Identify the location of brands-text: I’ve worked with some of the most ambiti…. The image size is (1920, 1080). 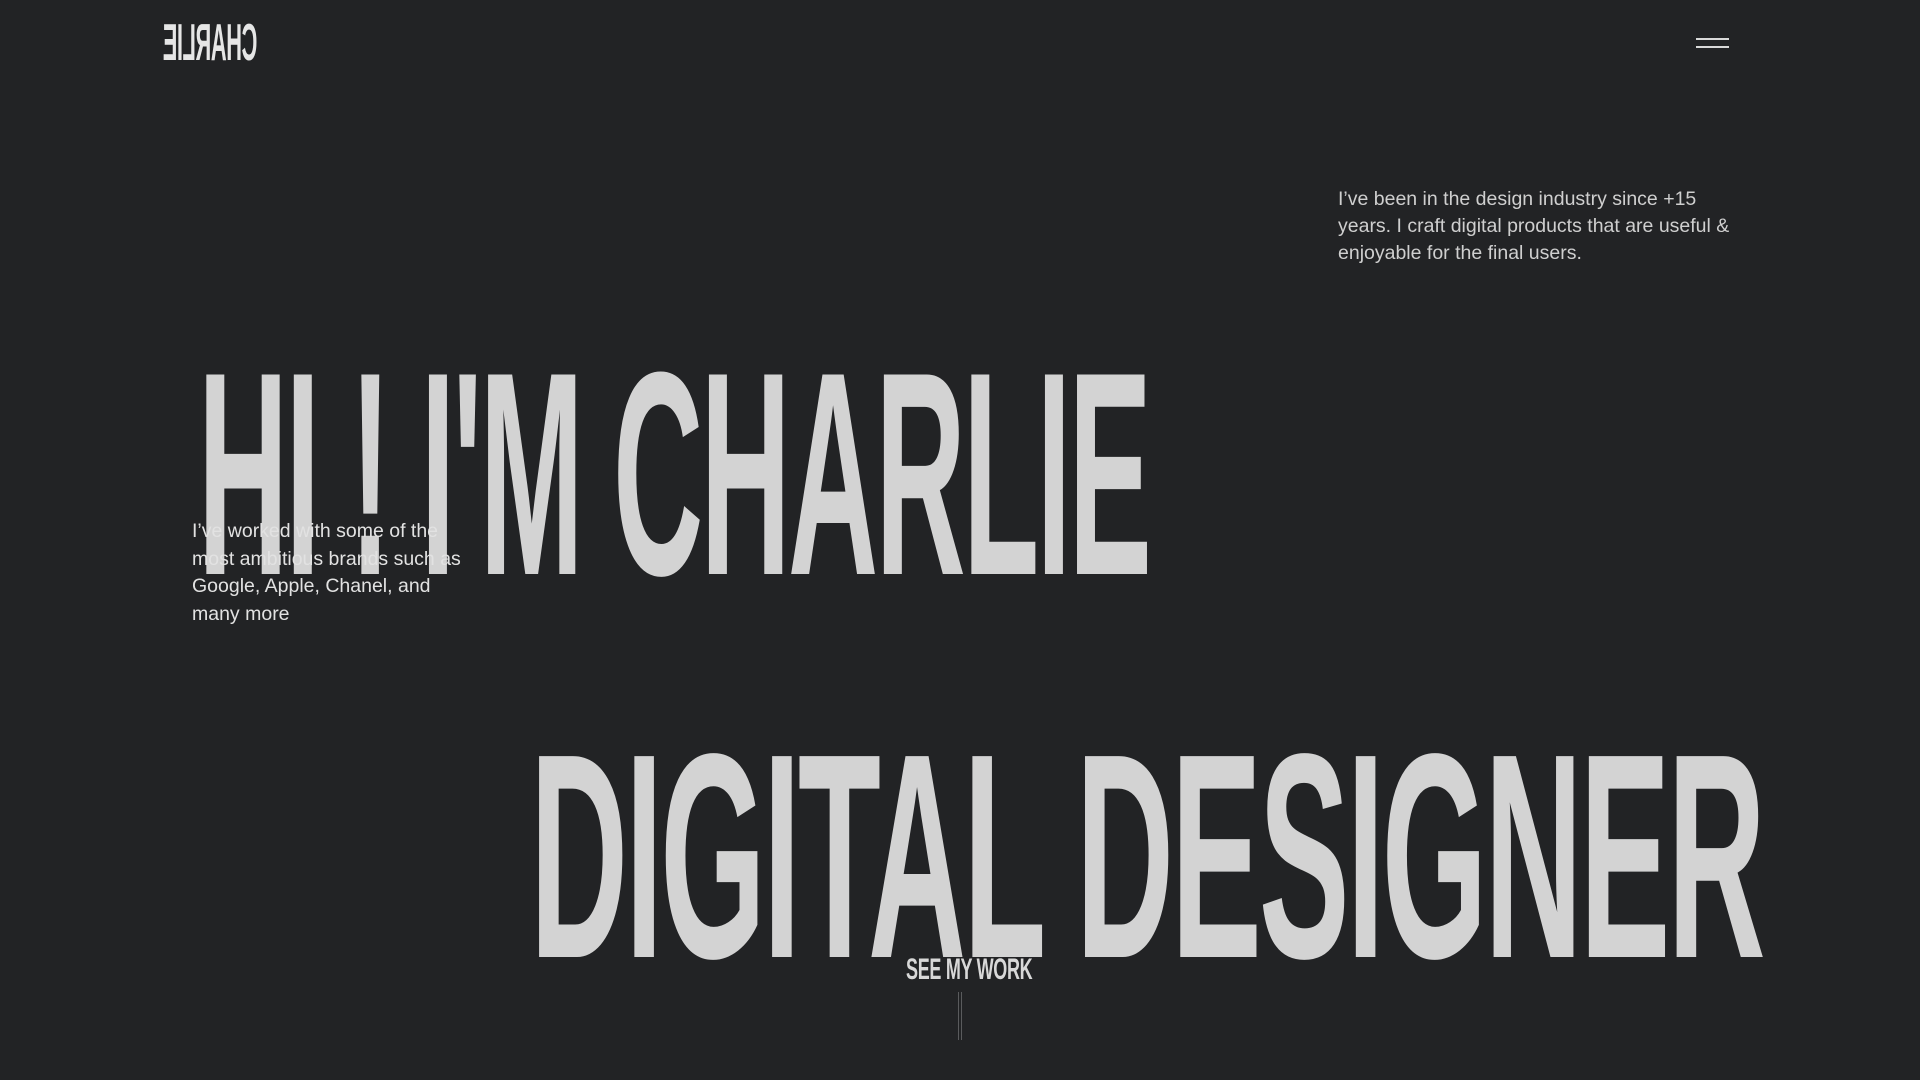
(326, 572).